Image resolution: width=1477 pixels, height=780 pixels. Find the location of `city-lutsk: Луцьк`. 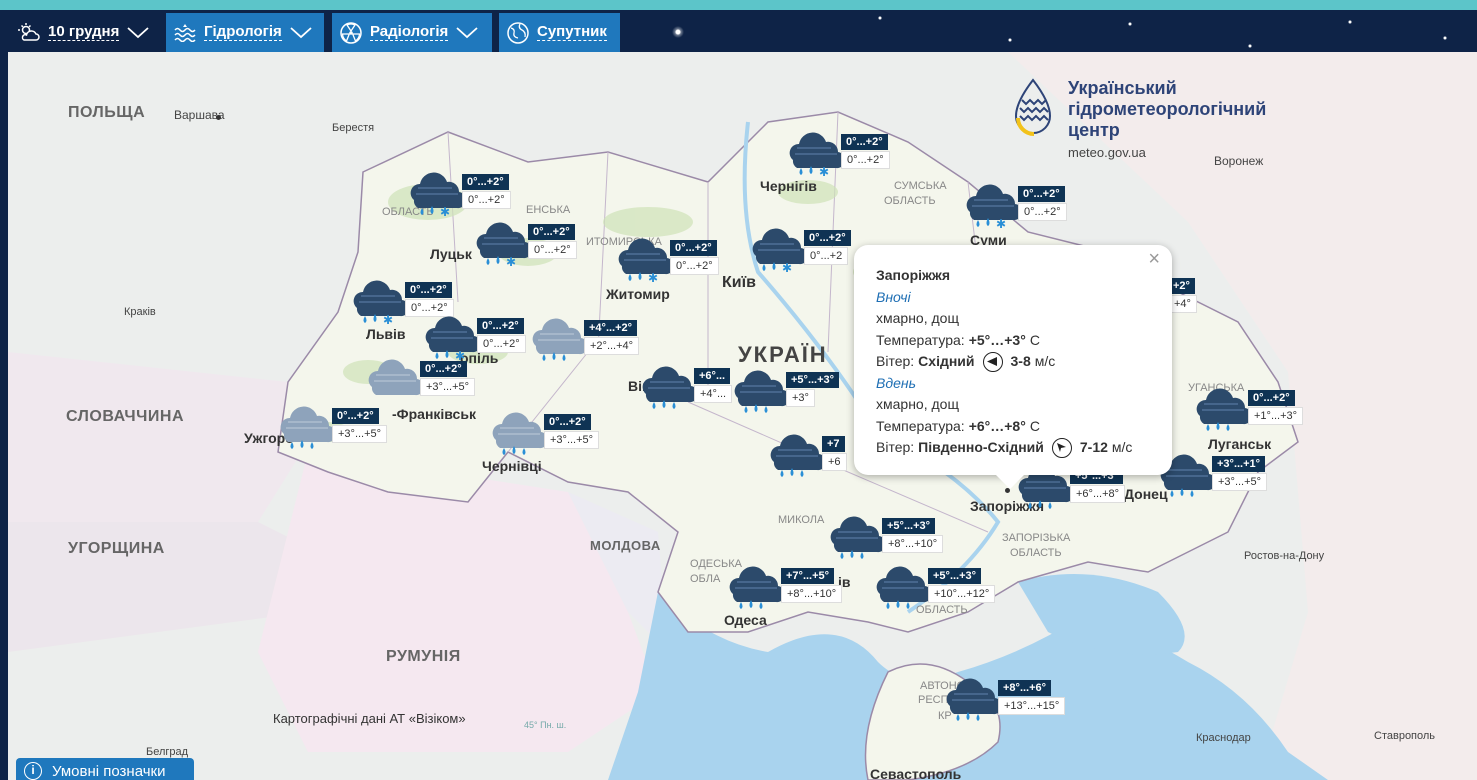

city-lutsk: Луцьк is located at coordinates (451, 254).